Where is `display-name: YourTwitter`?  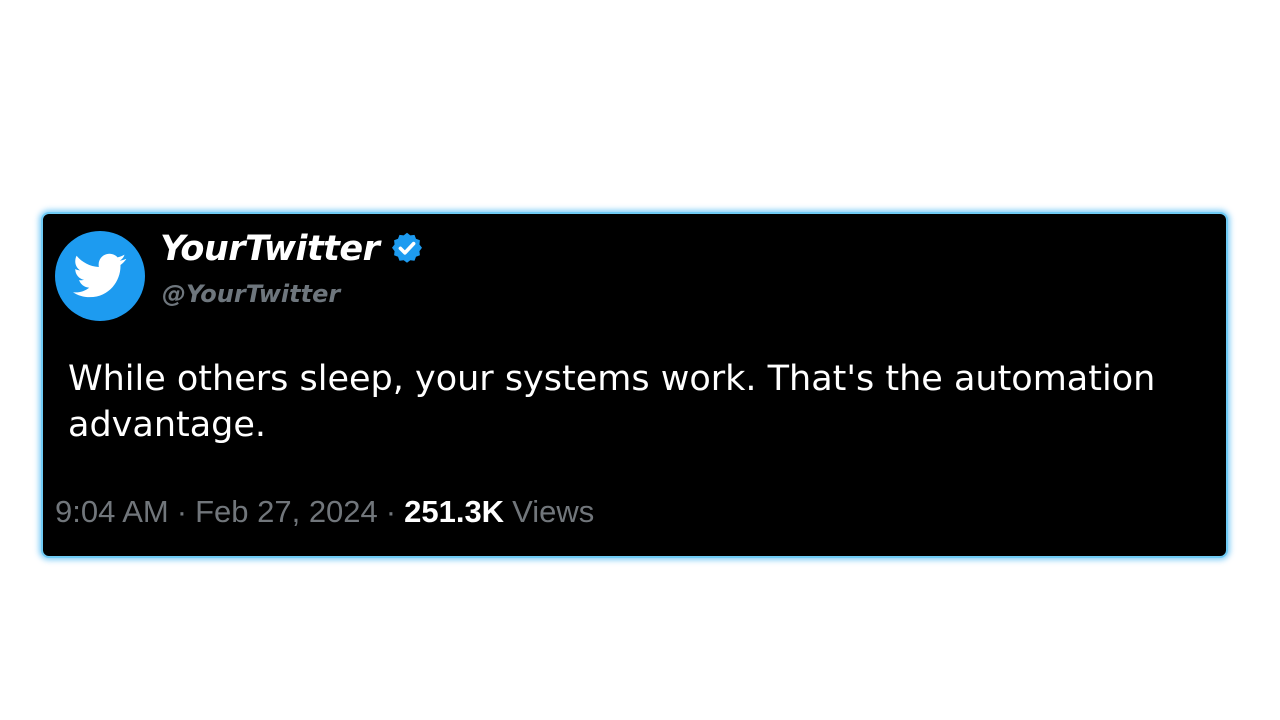
display-name: YourTwitter is located at coordinates (270, 249).